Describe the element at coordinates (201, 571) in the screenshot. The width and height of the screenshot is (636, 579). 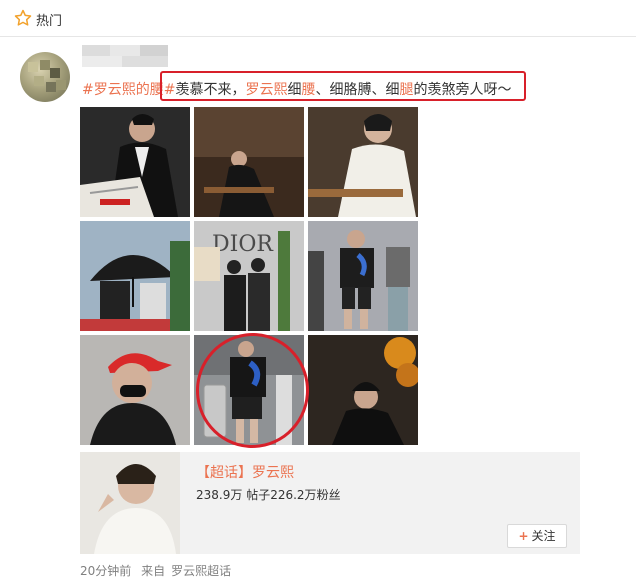
I see `post-source: 罗云熙超话` at that location.